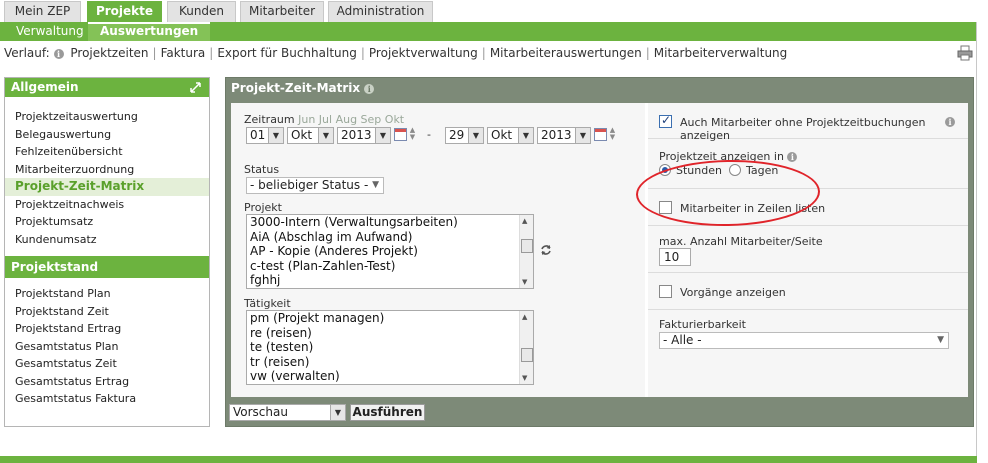 The height and width of the screenshot is (463, 988). Describe the element at coordinates (546, 250) in the screenshot. I see `refresh-icon` at that location.